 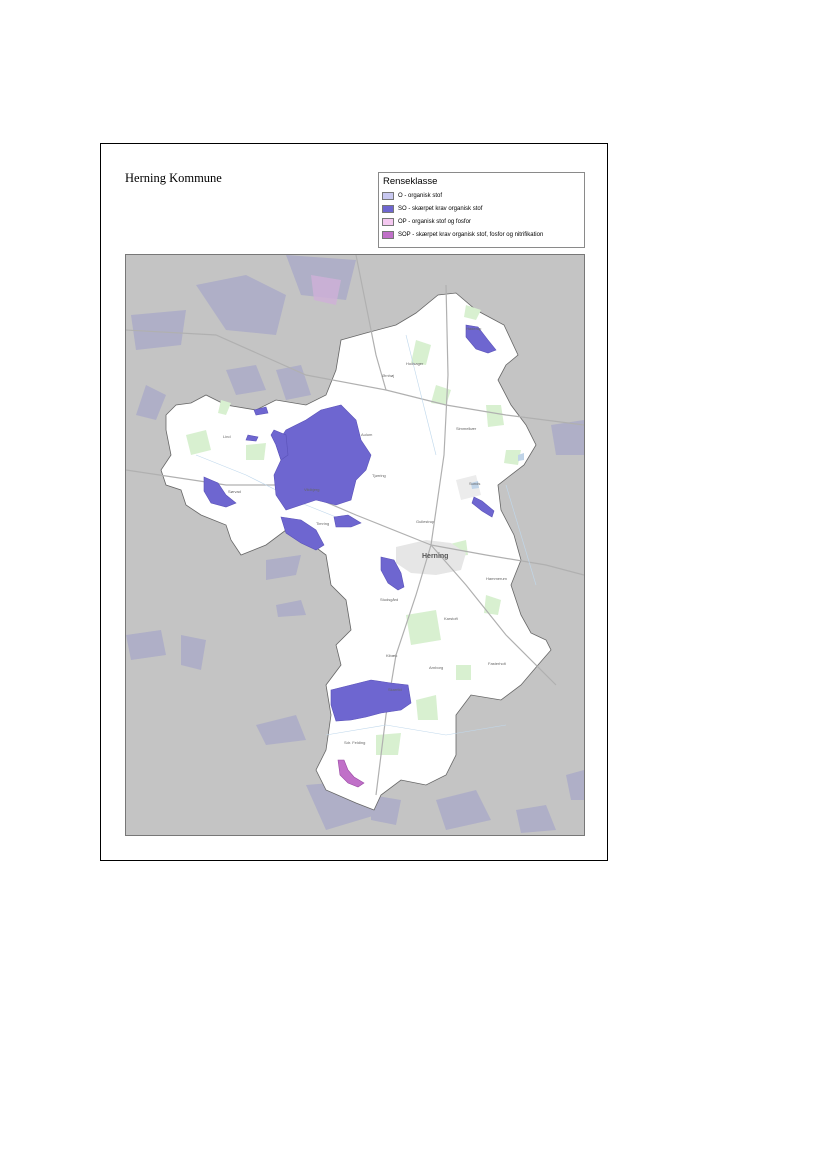 I want to click on map-title: Herning Kommune, so click(x=173, y=178).